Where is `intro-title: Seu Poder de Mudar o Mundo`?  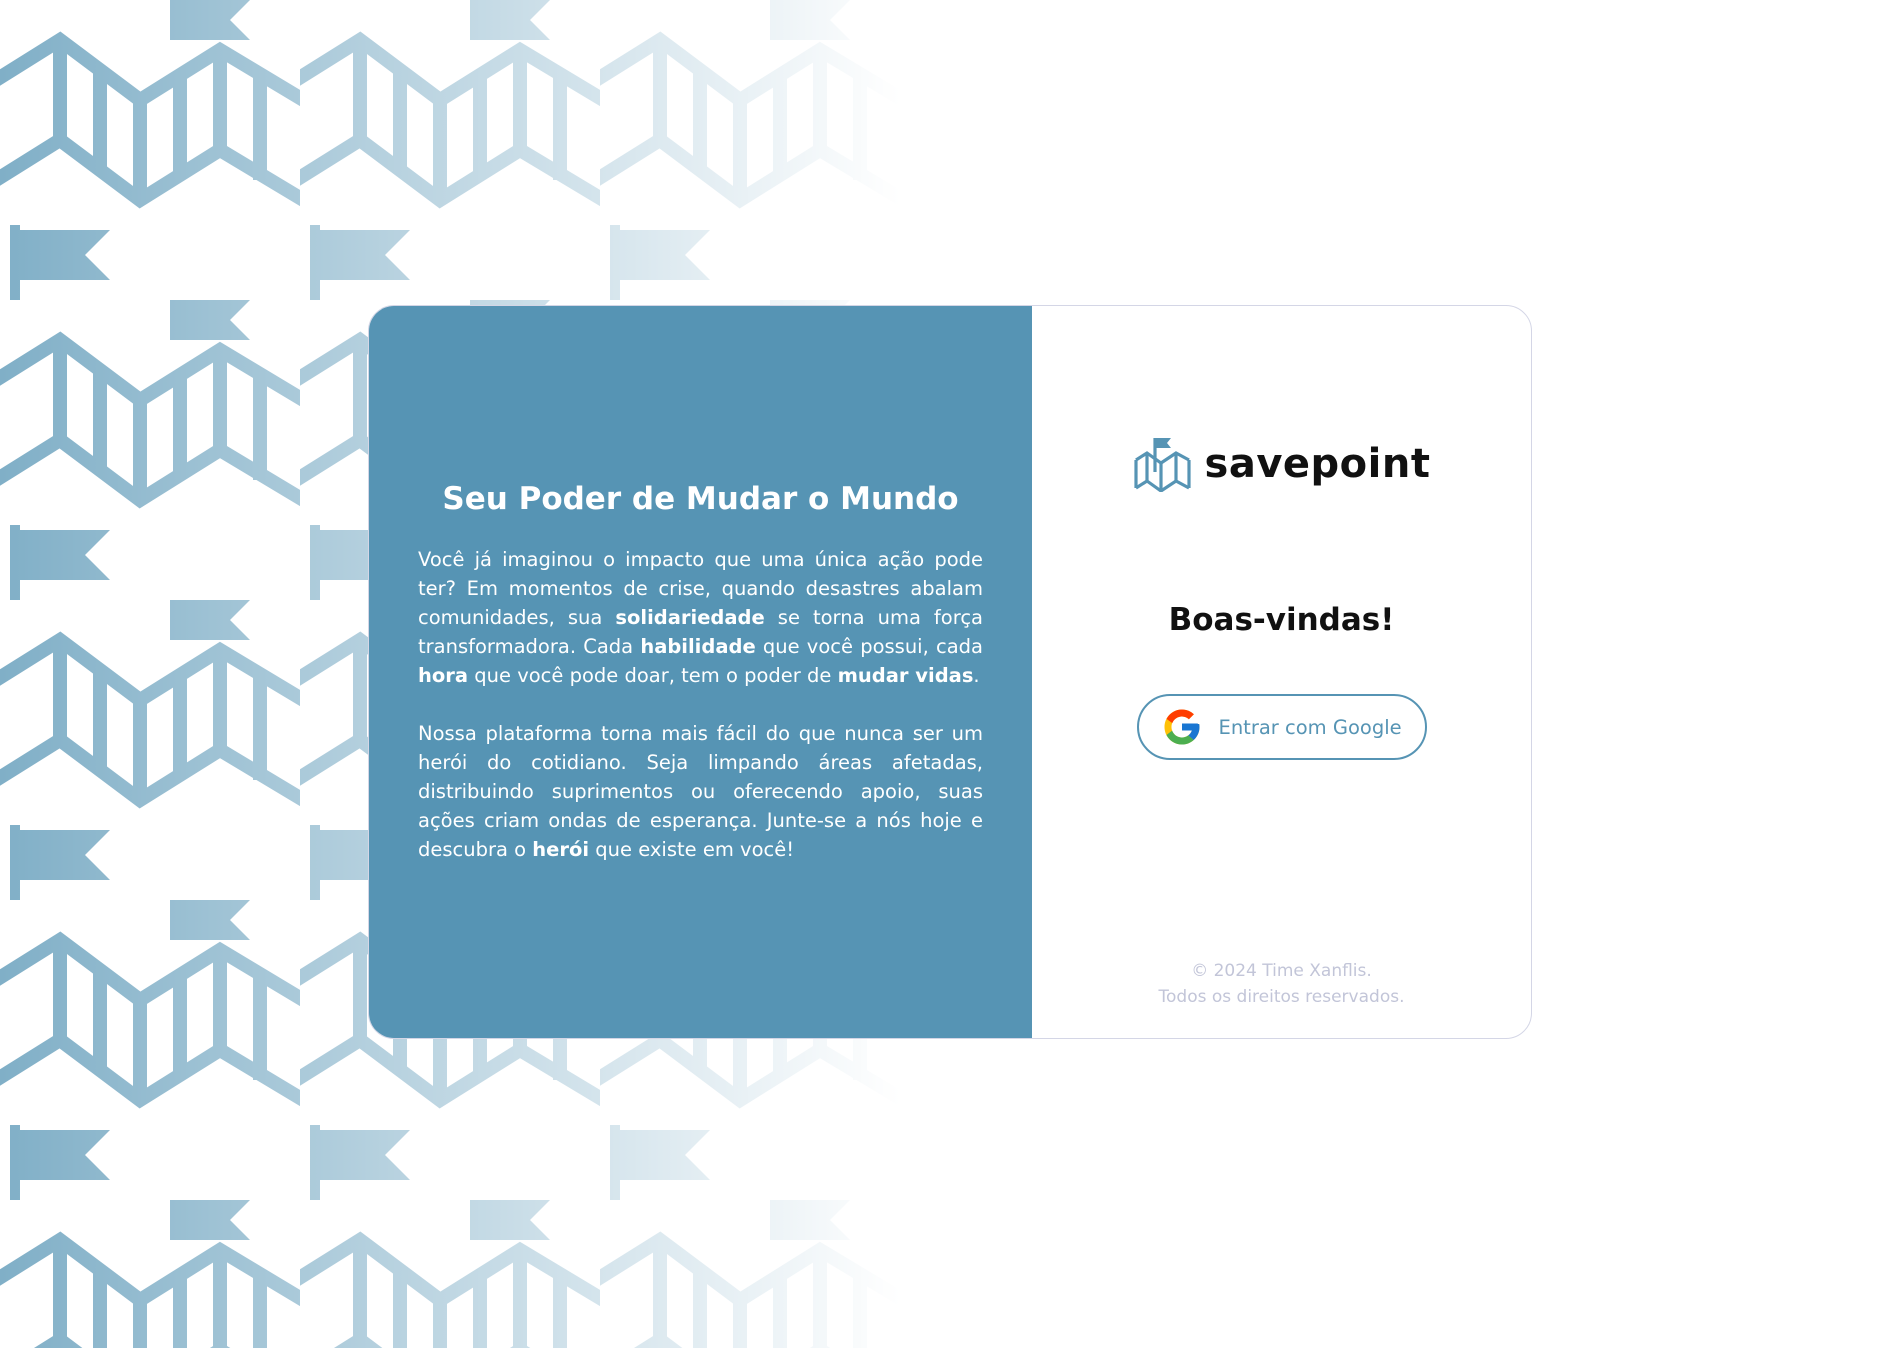
intro-title: Seu Poder de Mudar o Mundo is located at coordinates (700, 498).